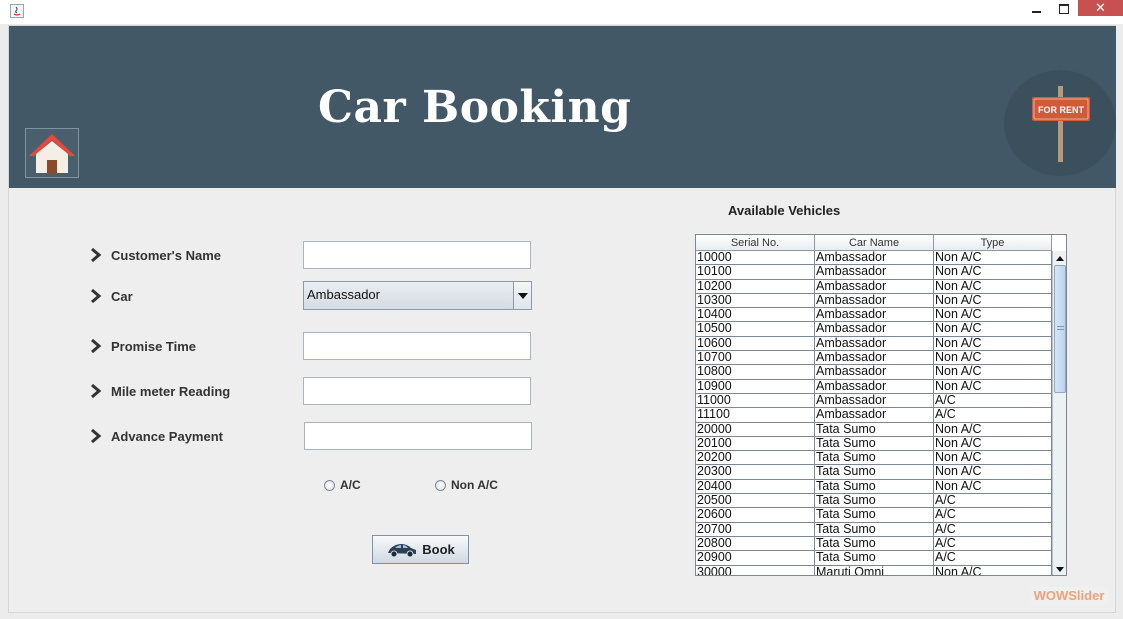 The image size is (1123, 619). What do you see at coordinates (755, 444) in the screenshot?
I see `serial-cell: 20100` at bounding box center [755, 444].